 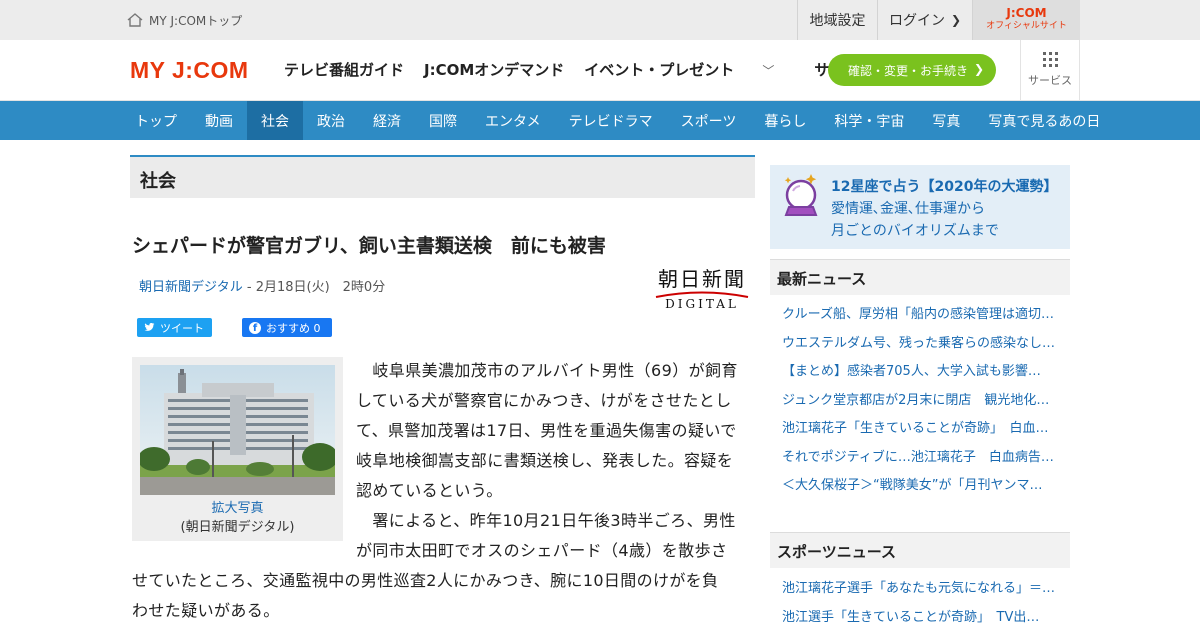 What do you see at coordinates (546, 521) in the screenshot?
I see `body-line: 署によると、昨年10月21日午後3時半ごろ、男性` at bounding box center [546, 521].